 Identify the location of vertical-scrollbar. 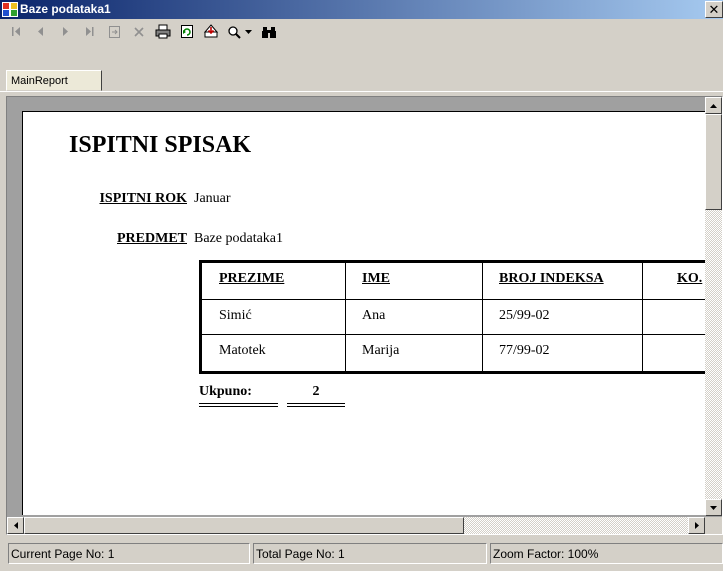
(713, 306).